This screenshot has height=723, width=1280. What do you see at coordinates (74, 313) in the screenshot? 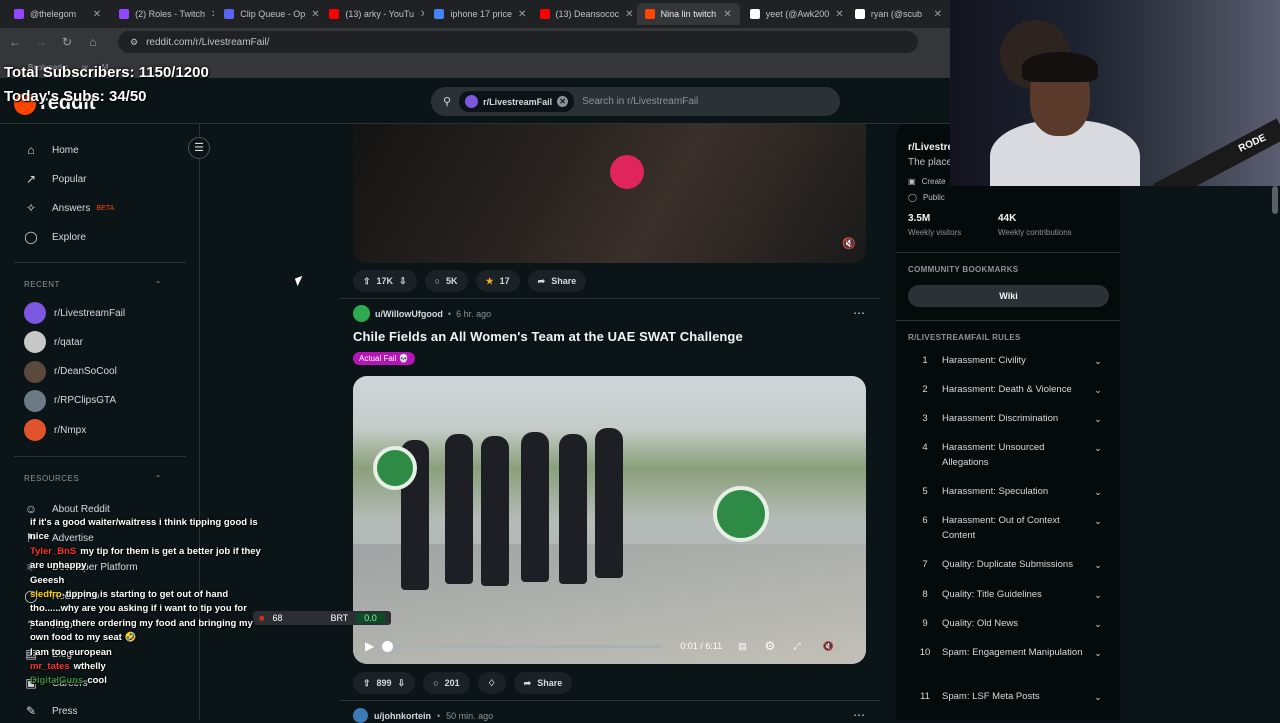
I see `recent-subreddit-item: r/LivestreamFail` at bounding box center [74, 313].